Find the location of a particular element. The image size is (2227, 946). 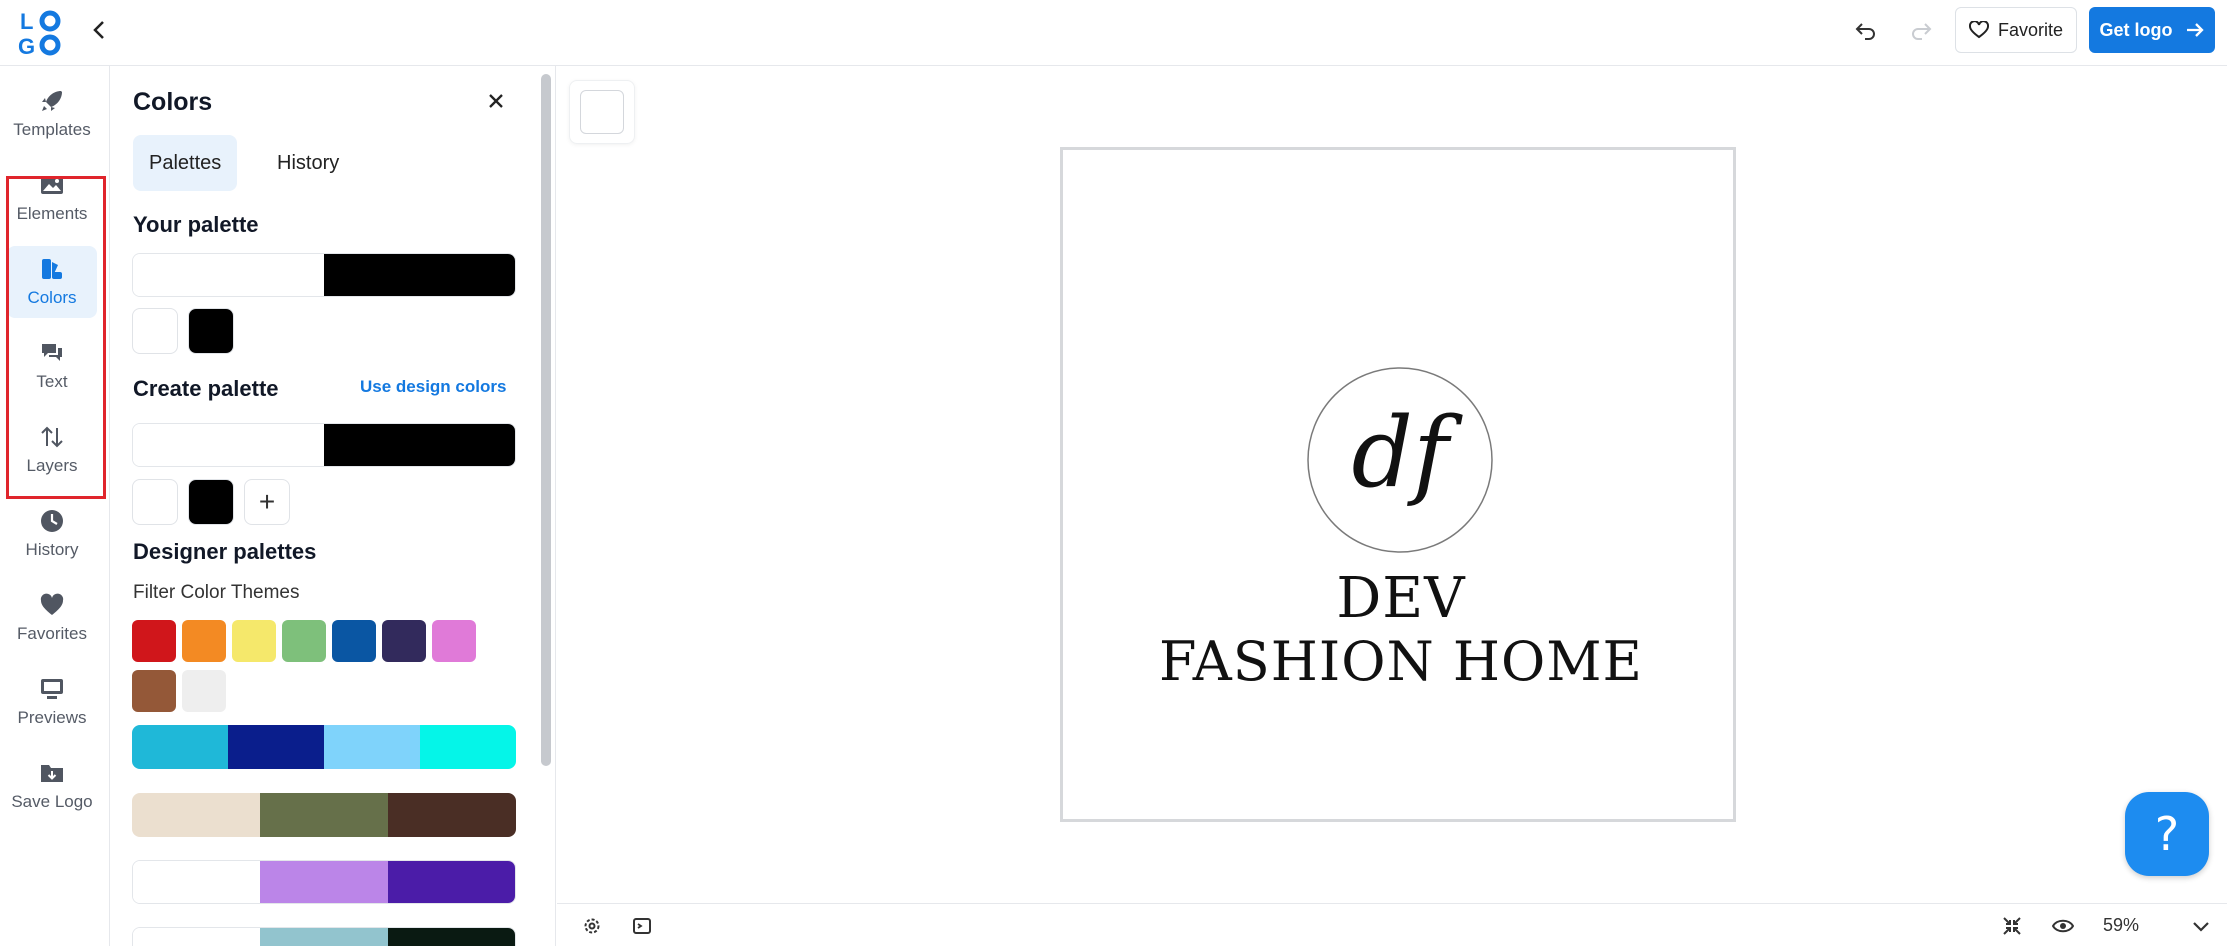

panel-scrollbar is located at coordinates (546, 420).